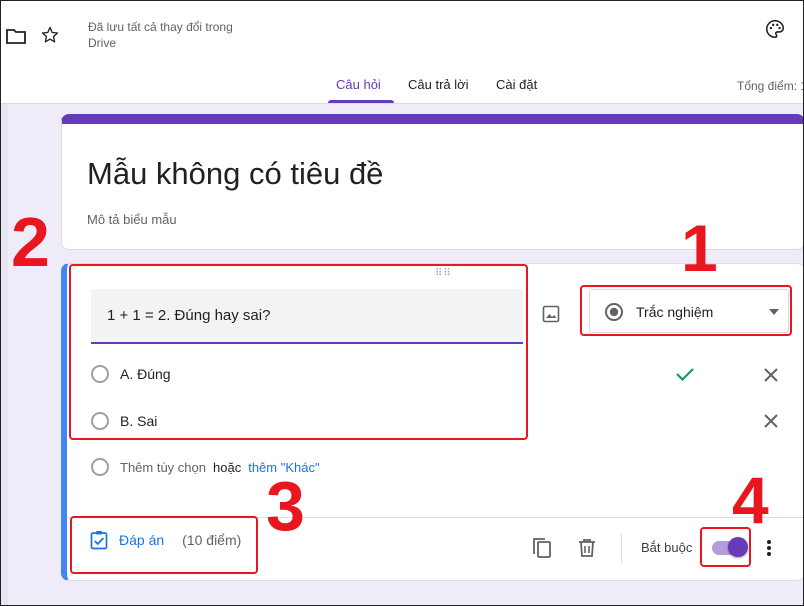  I want to click on tab-settings: Cài đặt, so click(516, 84).